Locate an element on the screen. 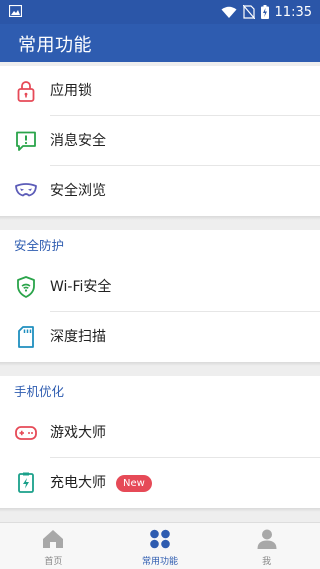  nav-label: 我 is located at coordinates (267, 562).